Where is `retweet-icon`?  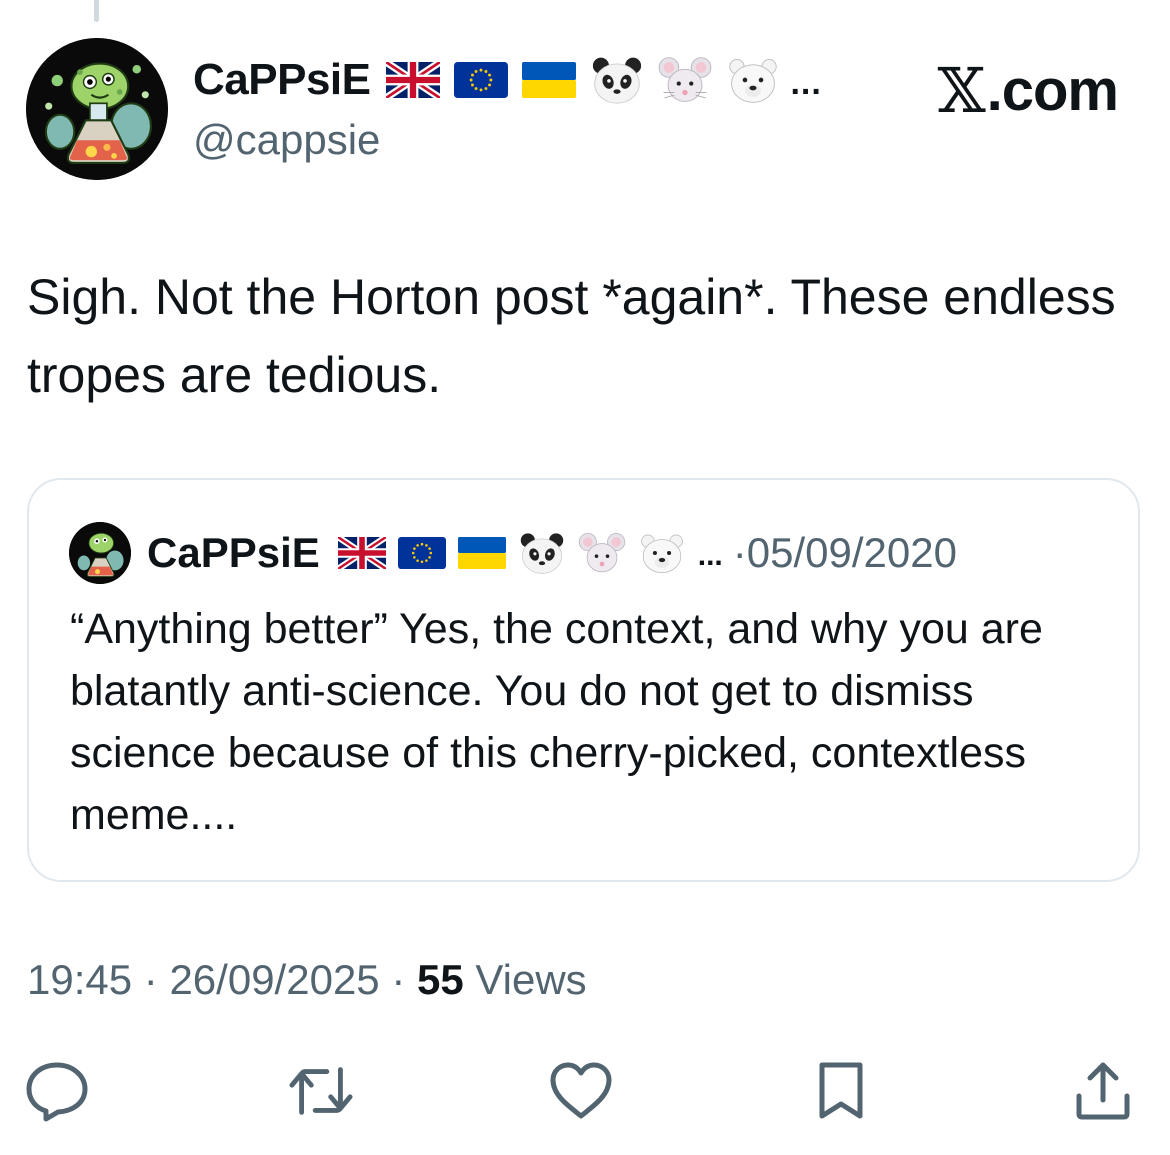
retweet-icon is located at coordinates (321, 1091).